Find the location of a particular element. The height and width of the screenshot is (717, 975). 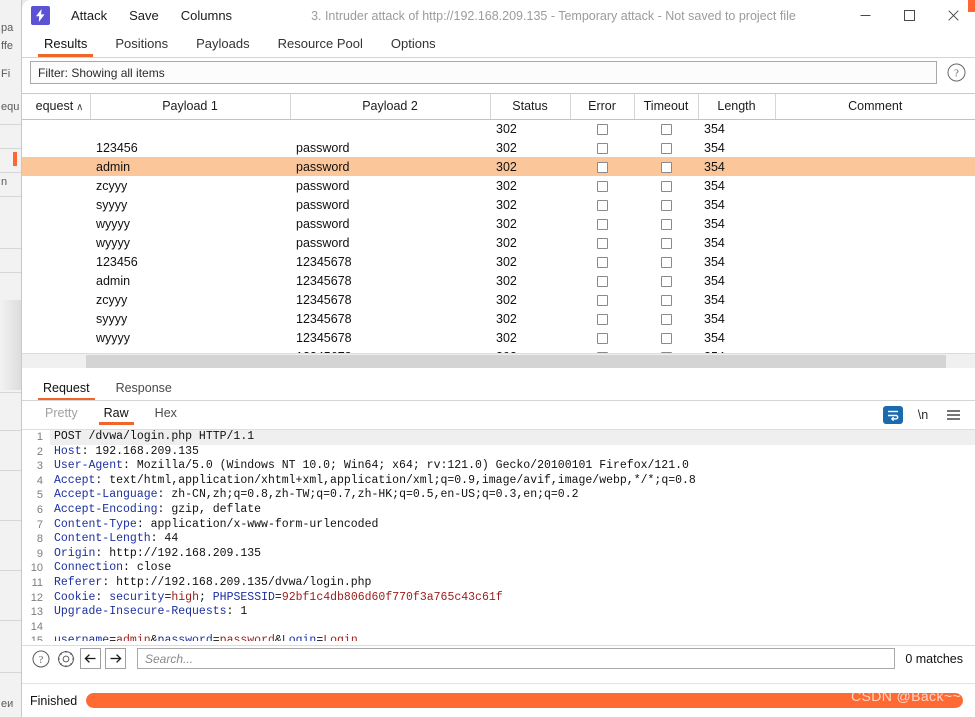

background-window: pa ffe Fi equ n eи is located at coordinates (11, 358).